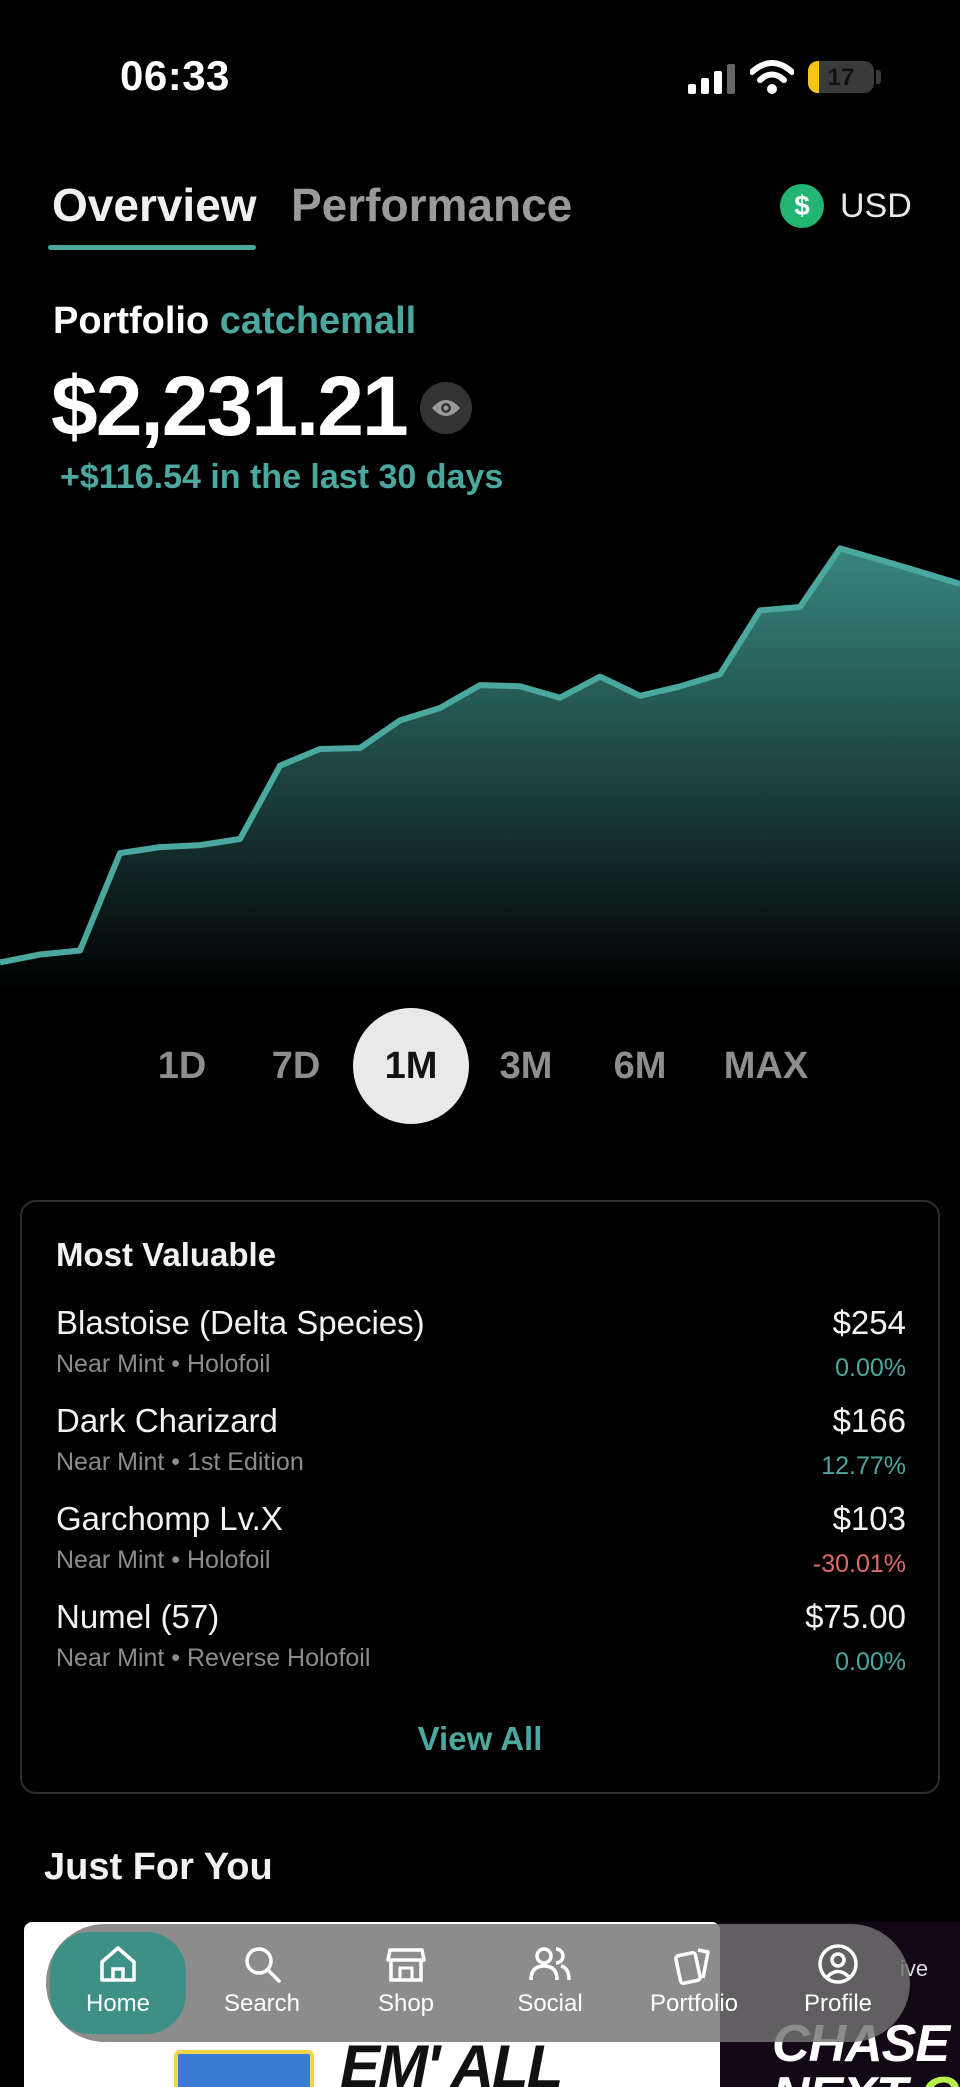 The width and height of the screenshot is (960, 2087). I want to click on tab-active-indicator, so click(152, 247).